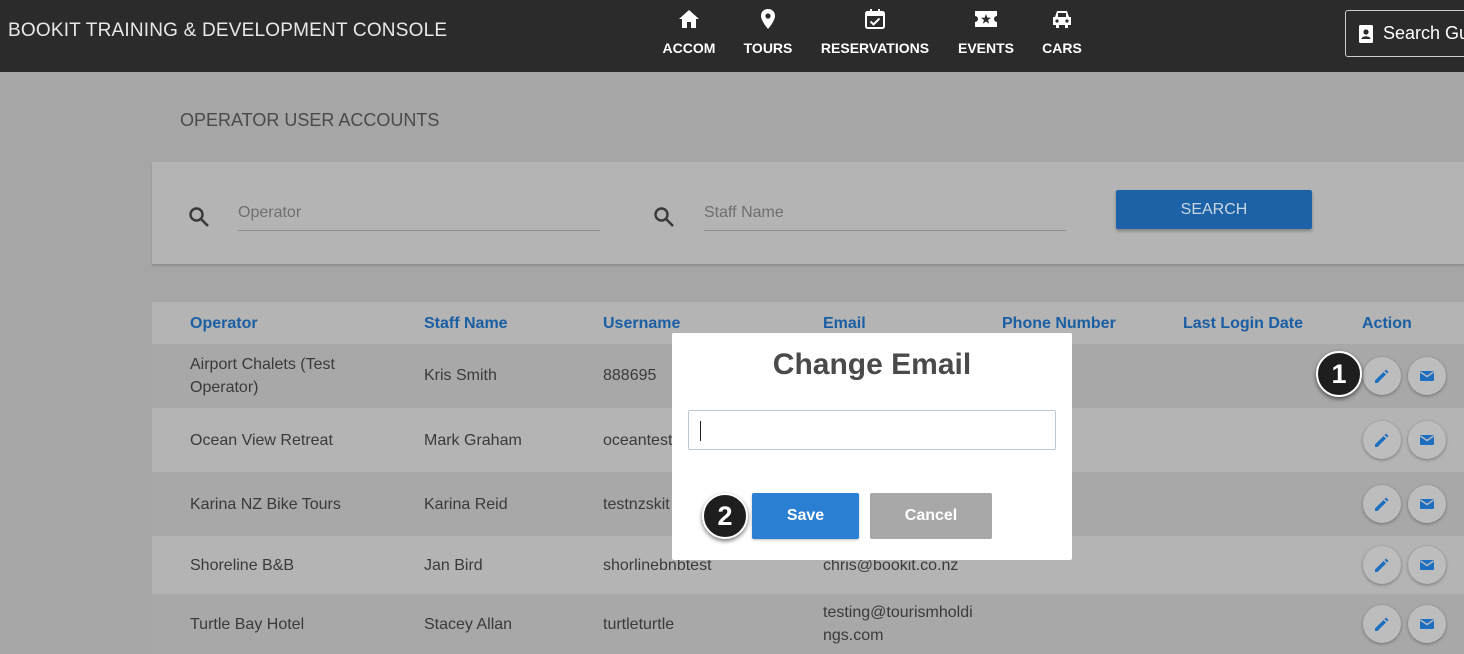 The width and height of the screenshot is (1464, 654). Describe the element at coordinates (689, 48) in the screenshot. I see `nav-item-accom-label: ACCOM` at that location.